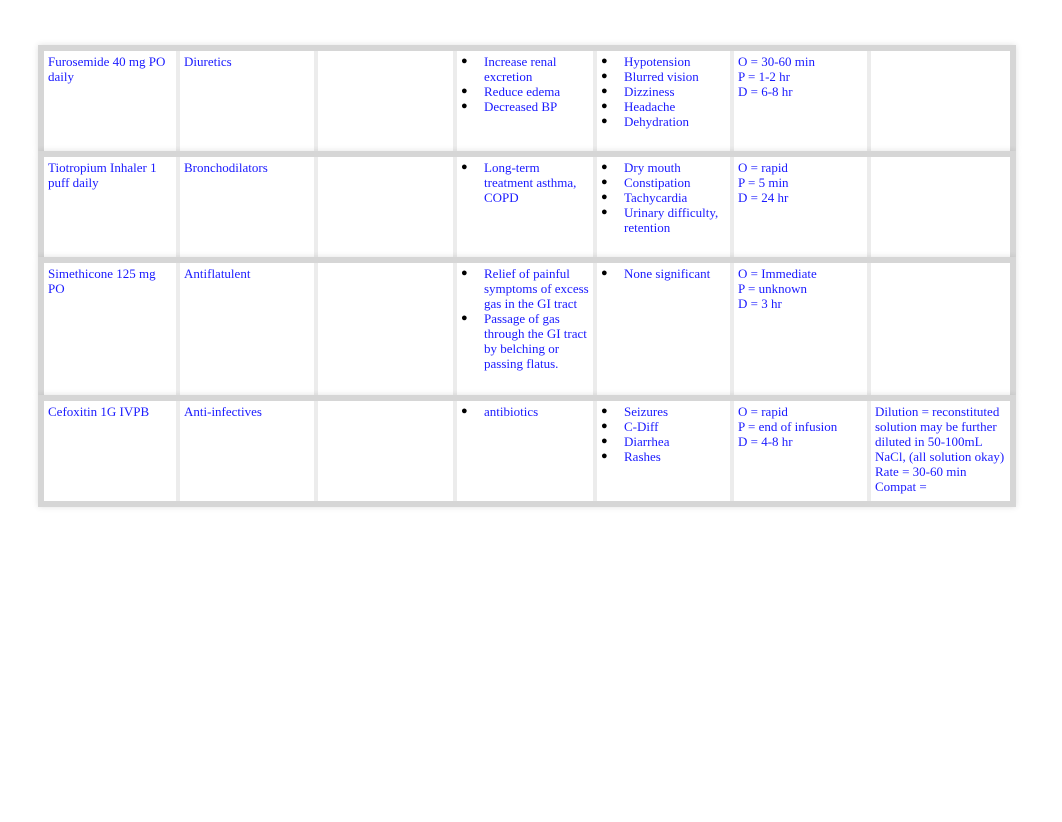 Image resolution: width=1062 pixels, height=822 pixels. I want to click on medication-cell-text: Simethicone 125 mg PO, so click(102, 281).